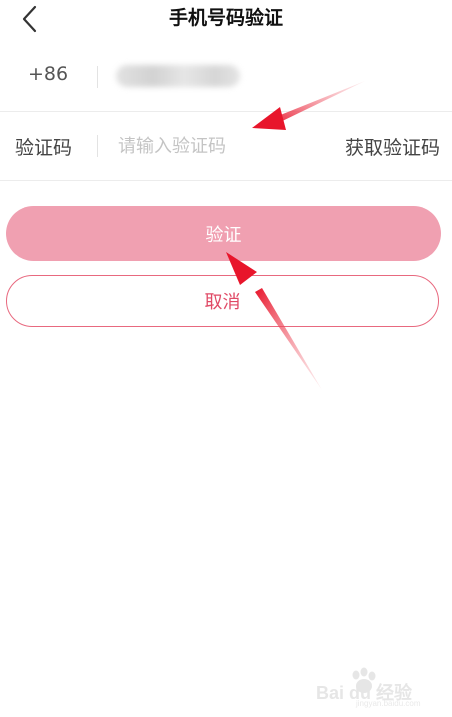 This screenshot has width=452, height=717. I want to click on code-row-divider, so click(226, 180).